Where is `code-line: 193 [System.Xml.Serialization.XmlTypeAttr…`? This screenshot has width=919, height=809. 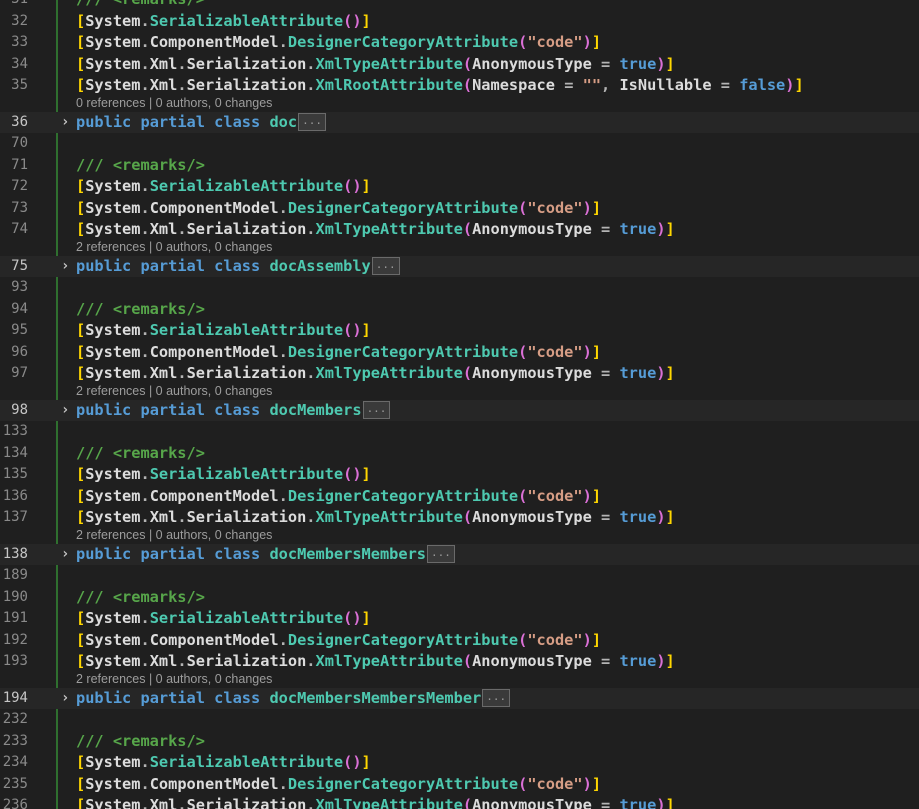 code-line: 193 [System.Xml.Serialization.XmlTypeAttr… is located at coordinates (459, 661).